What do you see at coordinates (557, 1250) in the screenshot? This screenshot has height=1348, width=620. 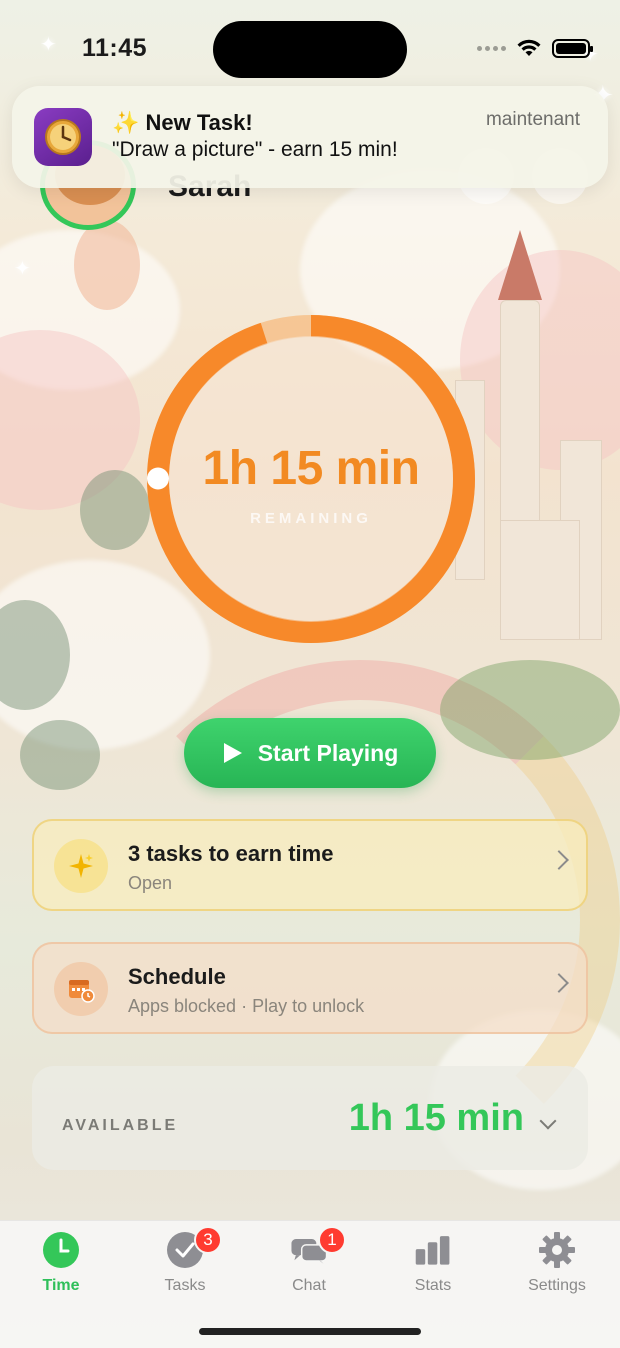 I see `gear-icon` at bounding box center [557, 1250].